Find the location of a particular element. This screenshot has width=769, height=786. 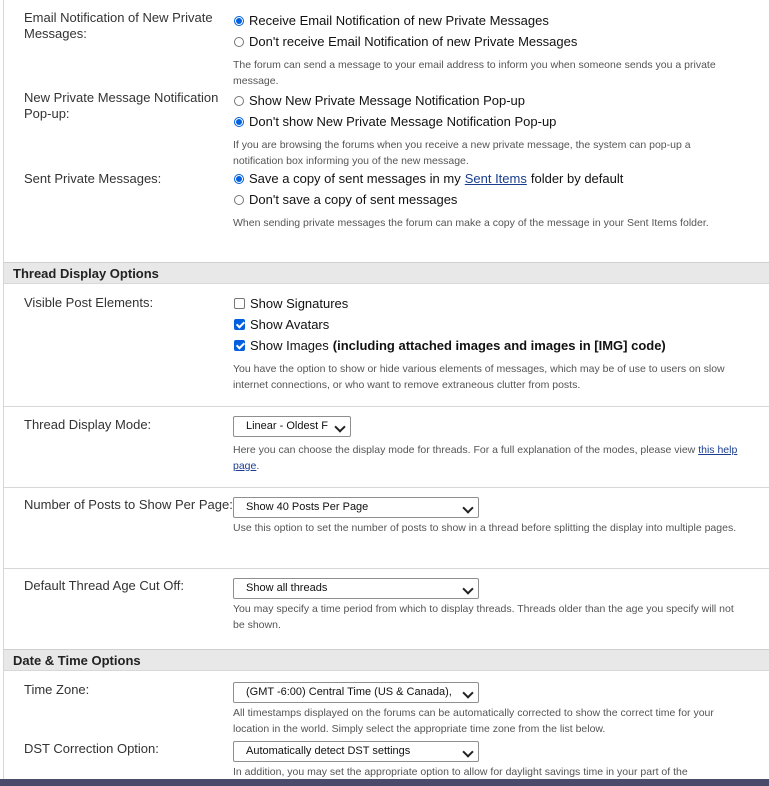

sent-save-radio is located at coordinates (239, 178).